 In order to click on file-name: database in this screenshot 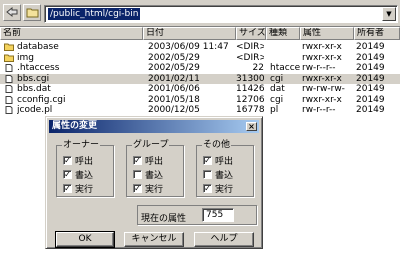, I will do `click(38, 47)`.